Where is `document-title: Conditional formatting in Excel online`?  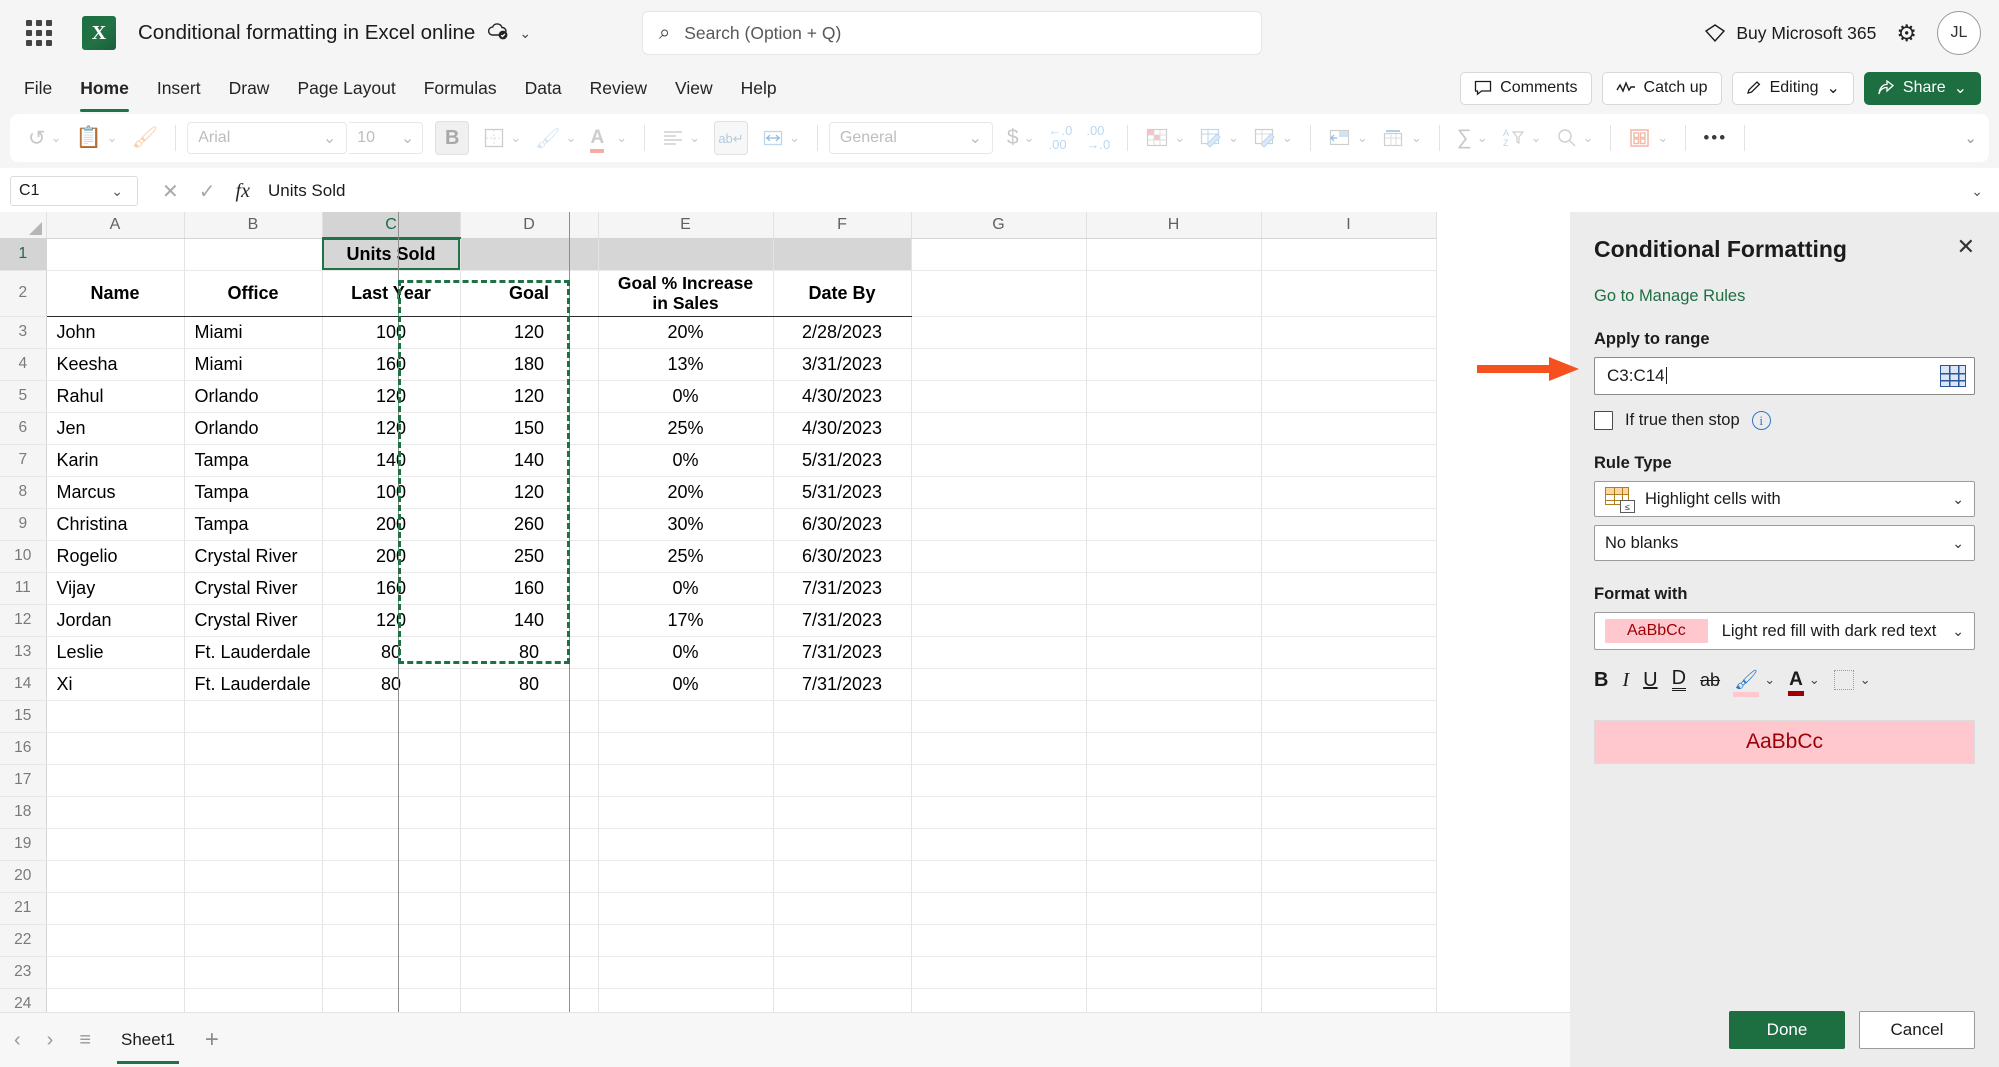 document-title: Conditional formatting in Excel online is located at coordinates (306, 33).